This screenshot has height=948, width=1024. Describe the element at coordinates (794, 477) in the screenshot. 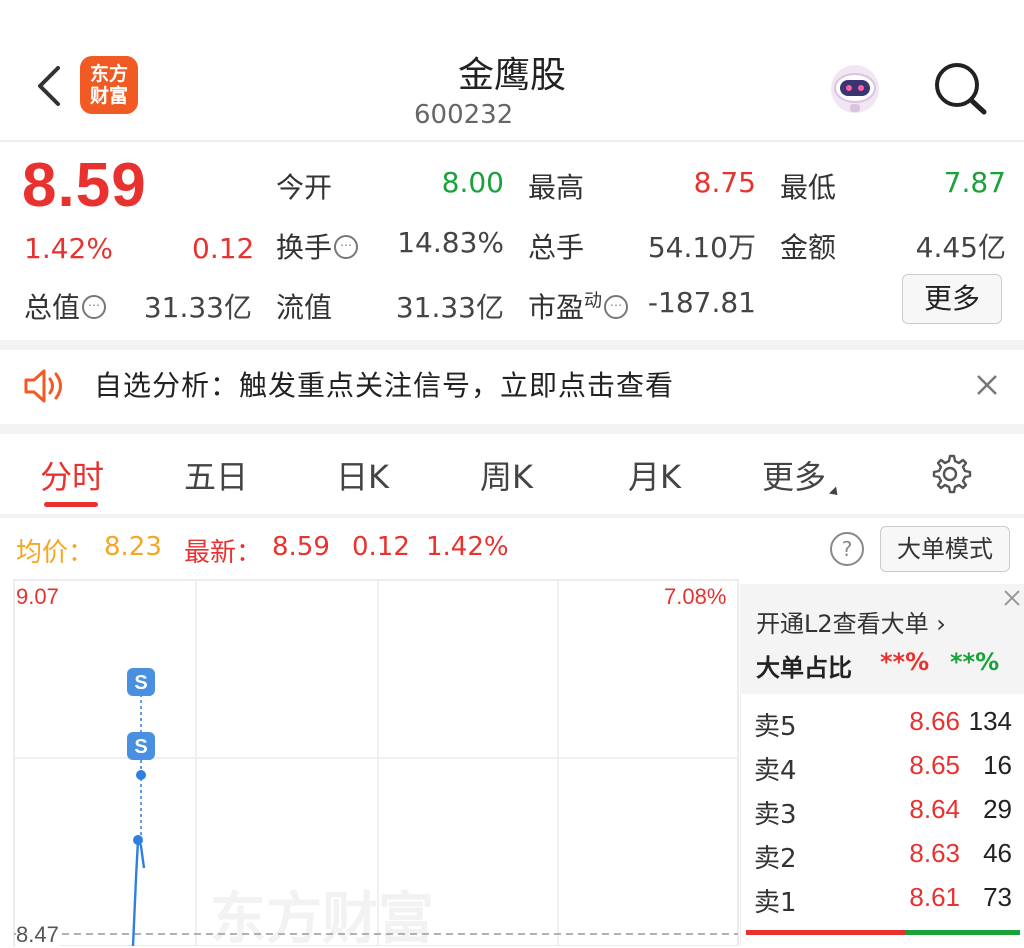

I see `tab-more-label: 更多` at that location.